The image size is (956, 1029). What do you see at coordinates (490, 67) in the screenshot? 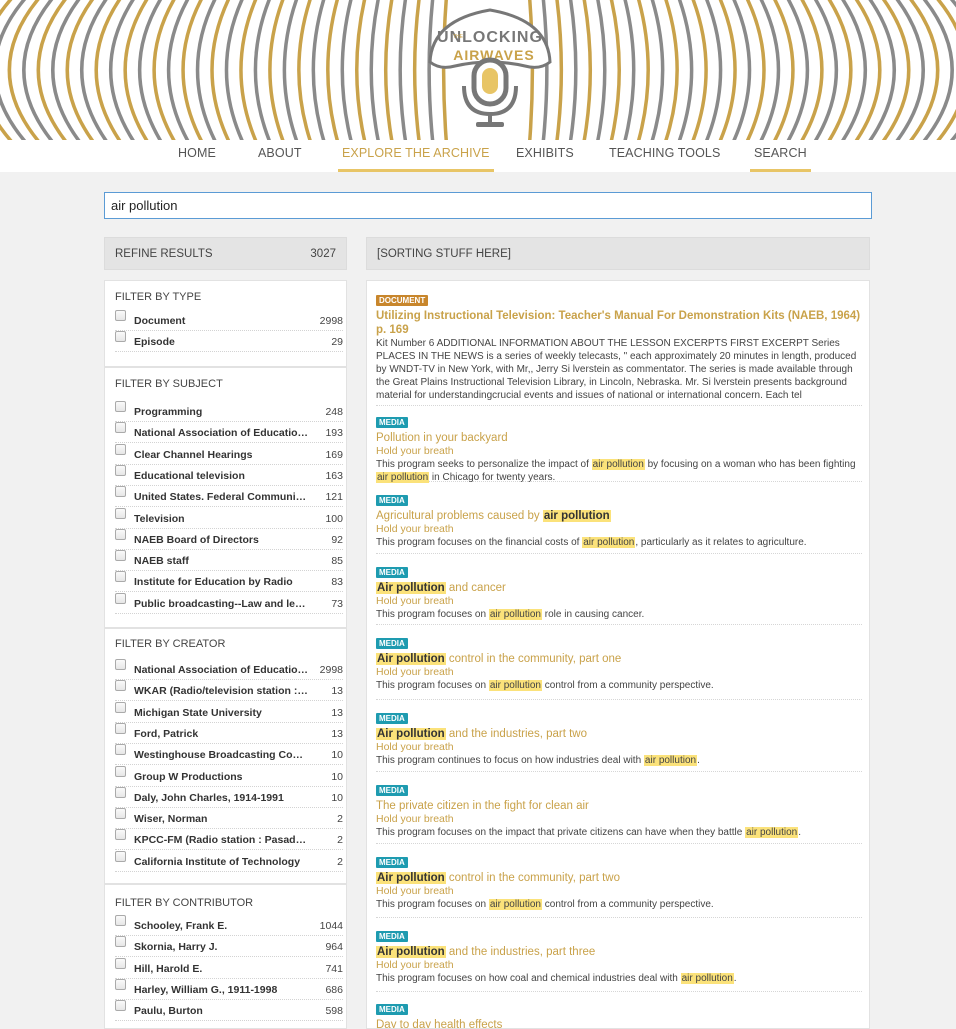
I see `site-logo: UNLOCKING AIRWAVES THE` at bounding box center [490, 67].